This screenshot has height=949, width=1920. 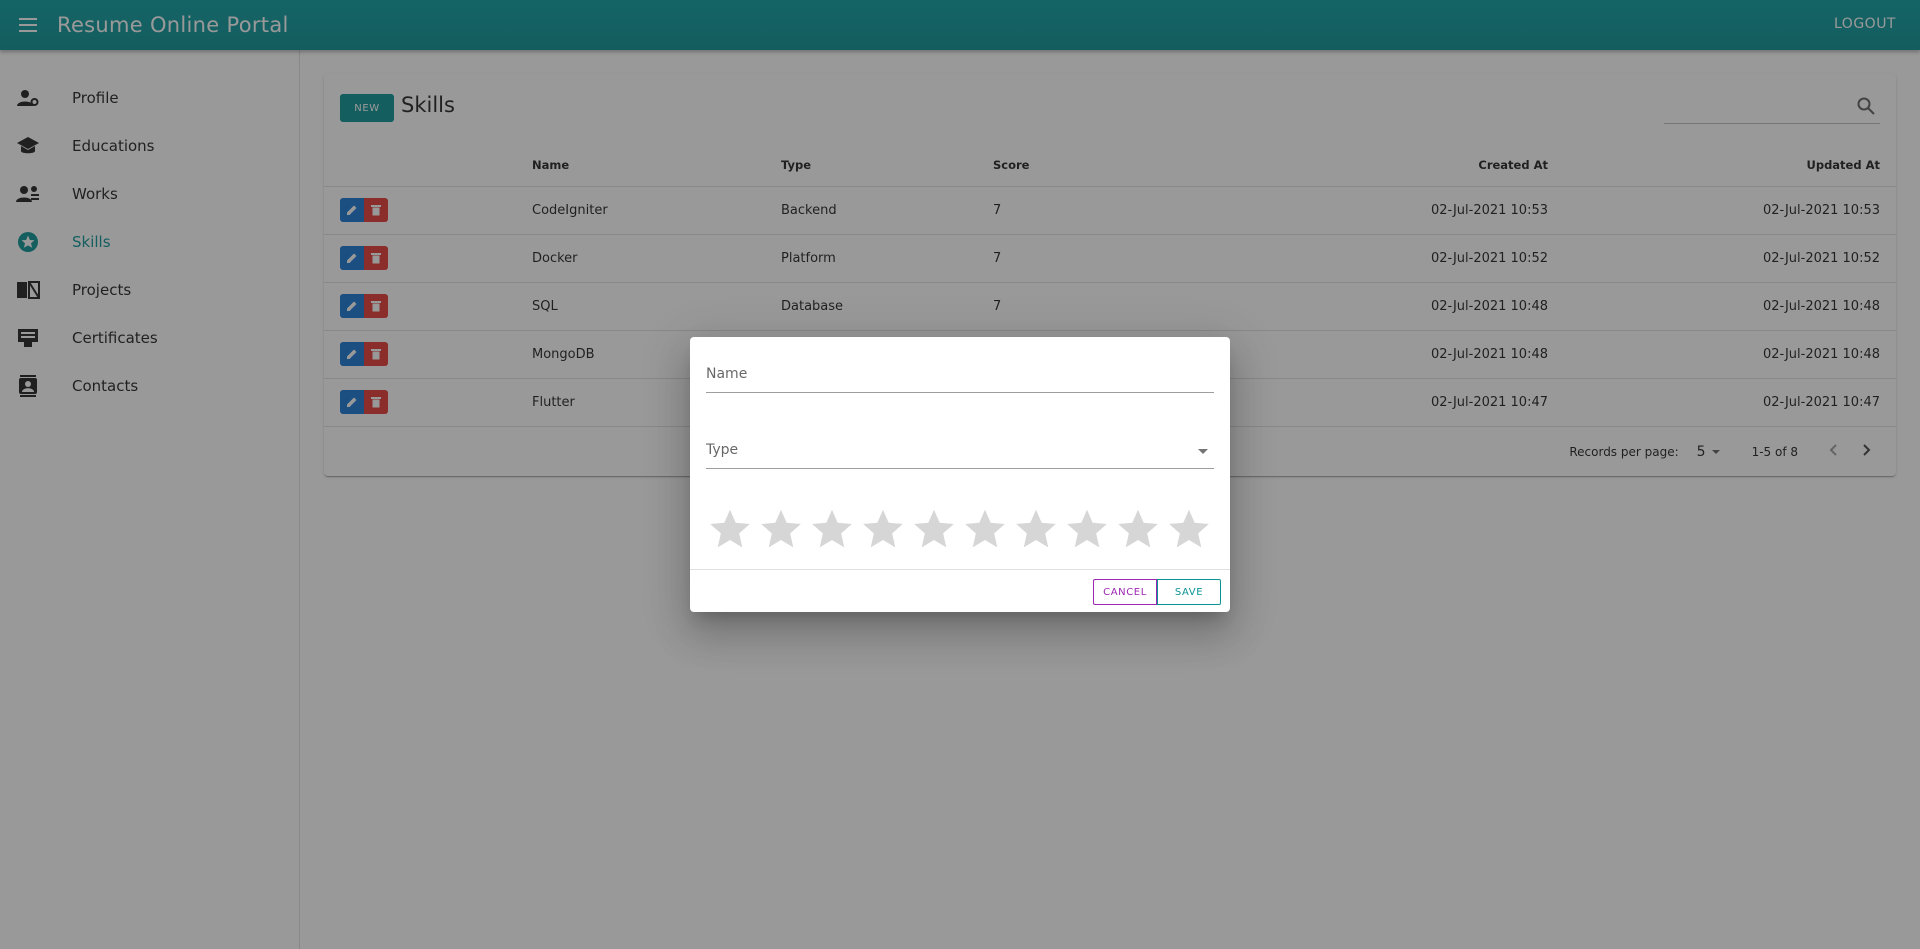 I want to click on skill-dialog: Name Type CANCEL SAVE, so click(x=960, y=474).